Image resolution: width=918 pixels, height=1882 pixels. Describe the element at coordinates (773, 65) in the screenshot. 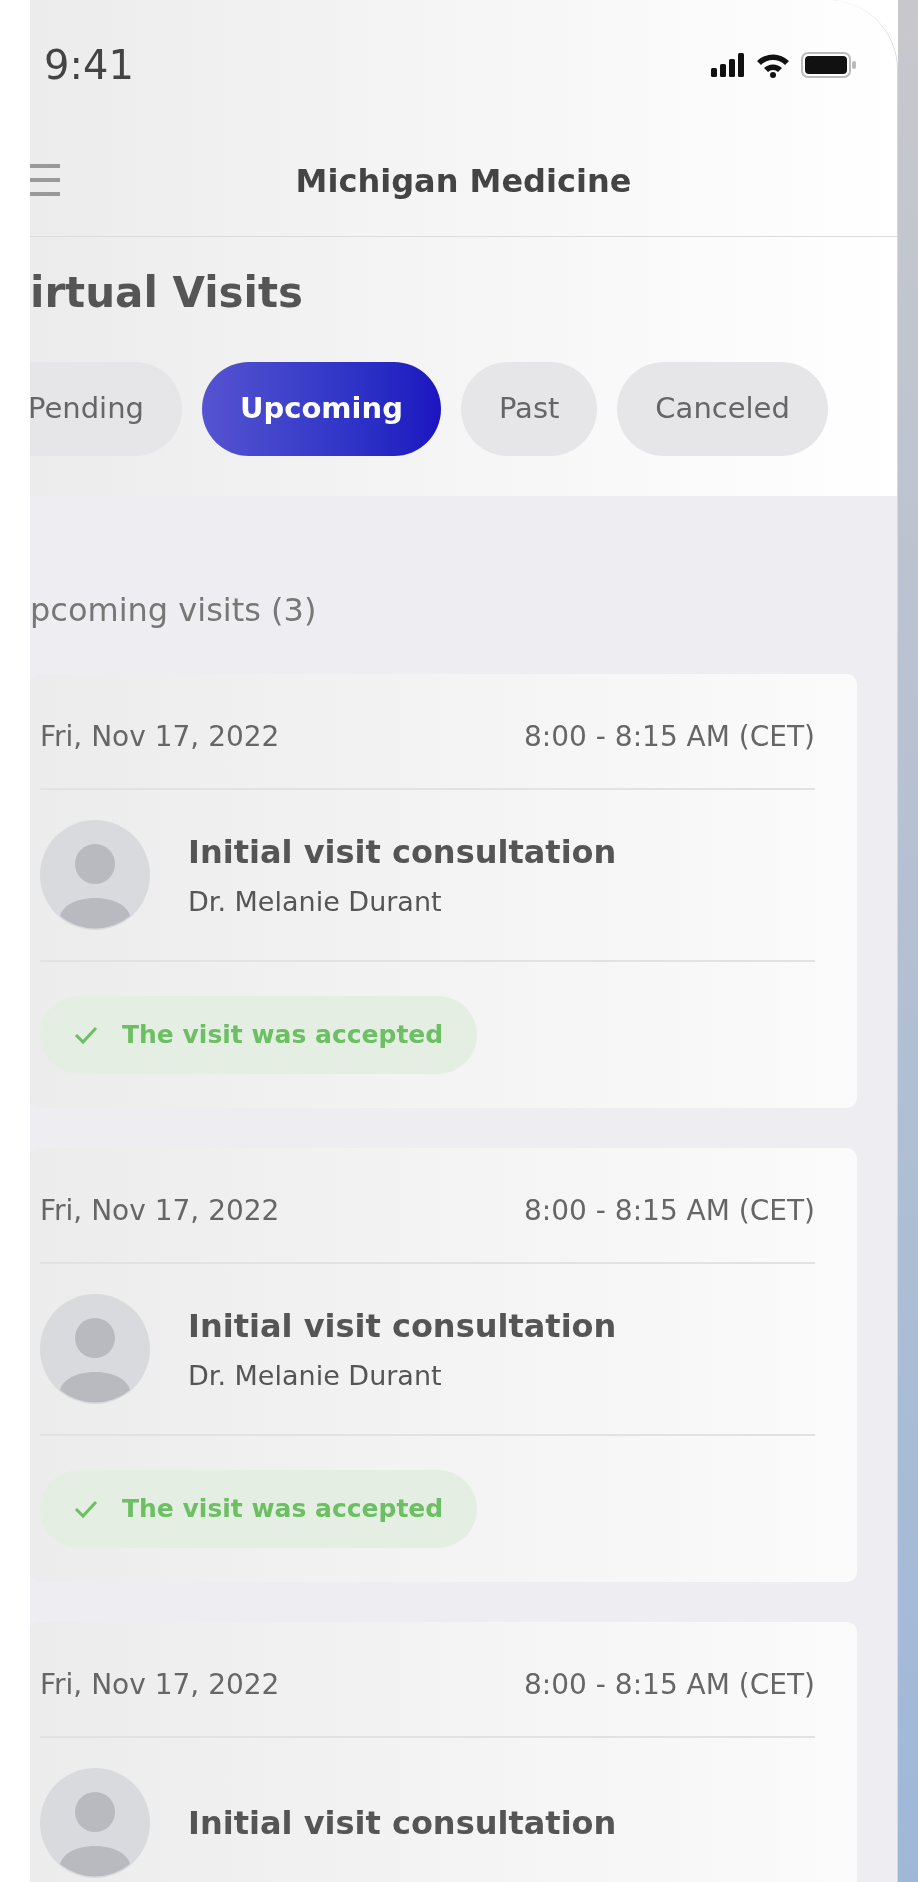

I see `wifi-icon` at that location.